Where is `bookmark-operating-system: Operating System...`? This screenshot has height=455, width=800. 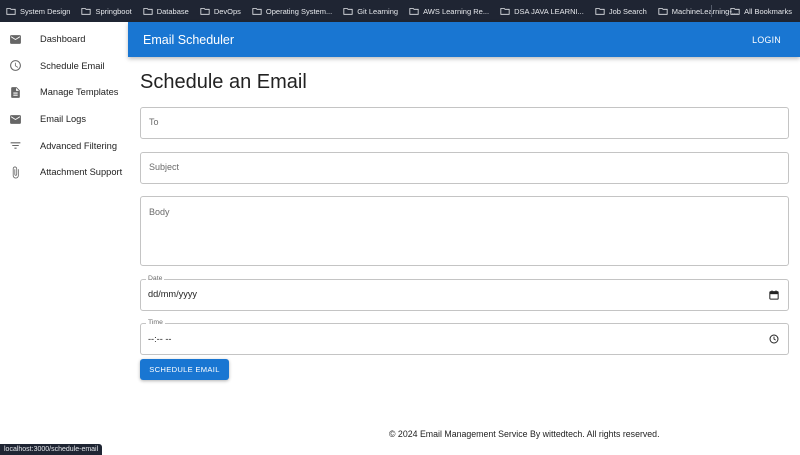 bookmark-operating-system: Operating System... is located at coordinates (292, 11).